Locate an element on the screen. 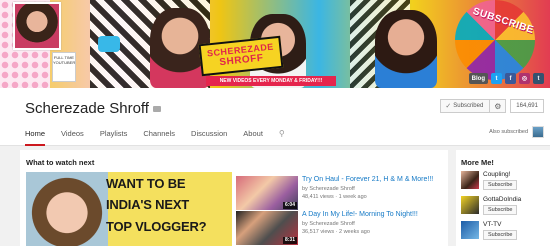 Image resolution: width=550 pixels, height=246 pixels. featured-text-line: INDIA'S NEXT is located at coordinates (148, 204).